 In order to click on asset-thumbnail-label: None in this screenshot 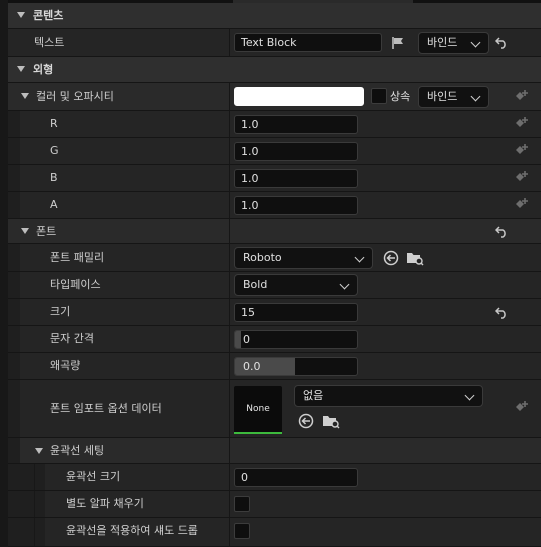, I will do `click(258, 409)`.